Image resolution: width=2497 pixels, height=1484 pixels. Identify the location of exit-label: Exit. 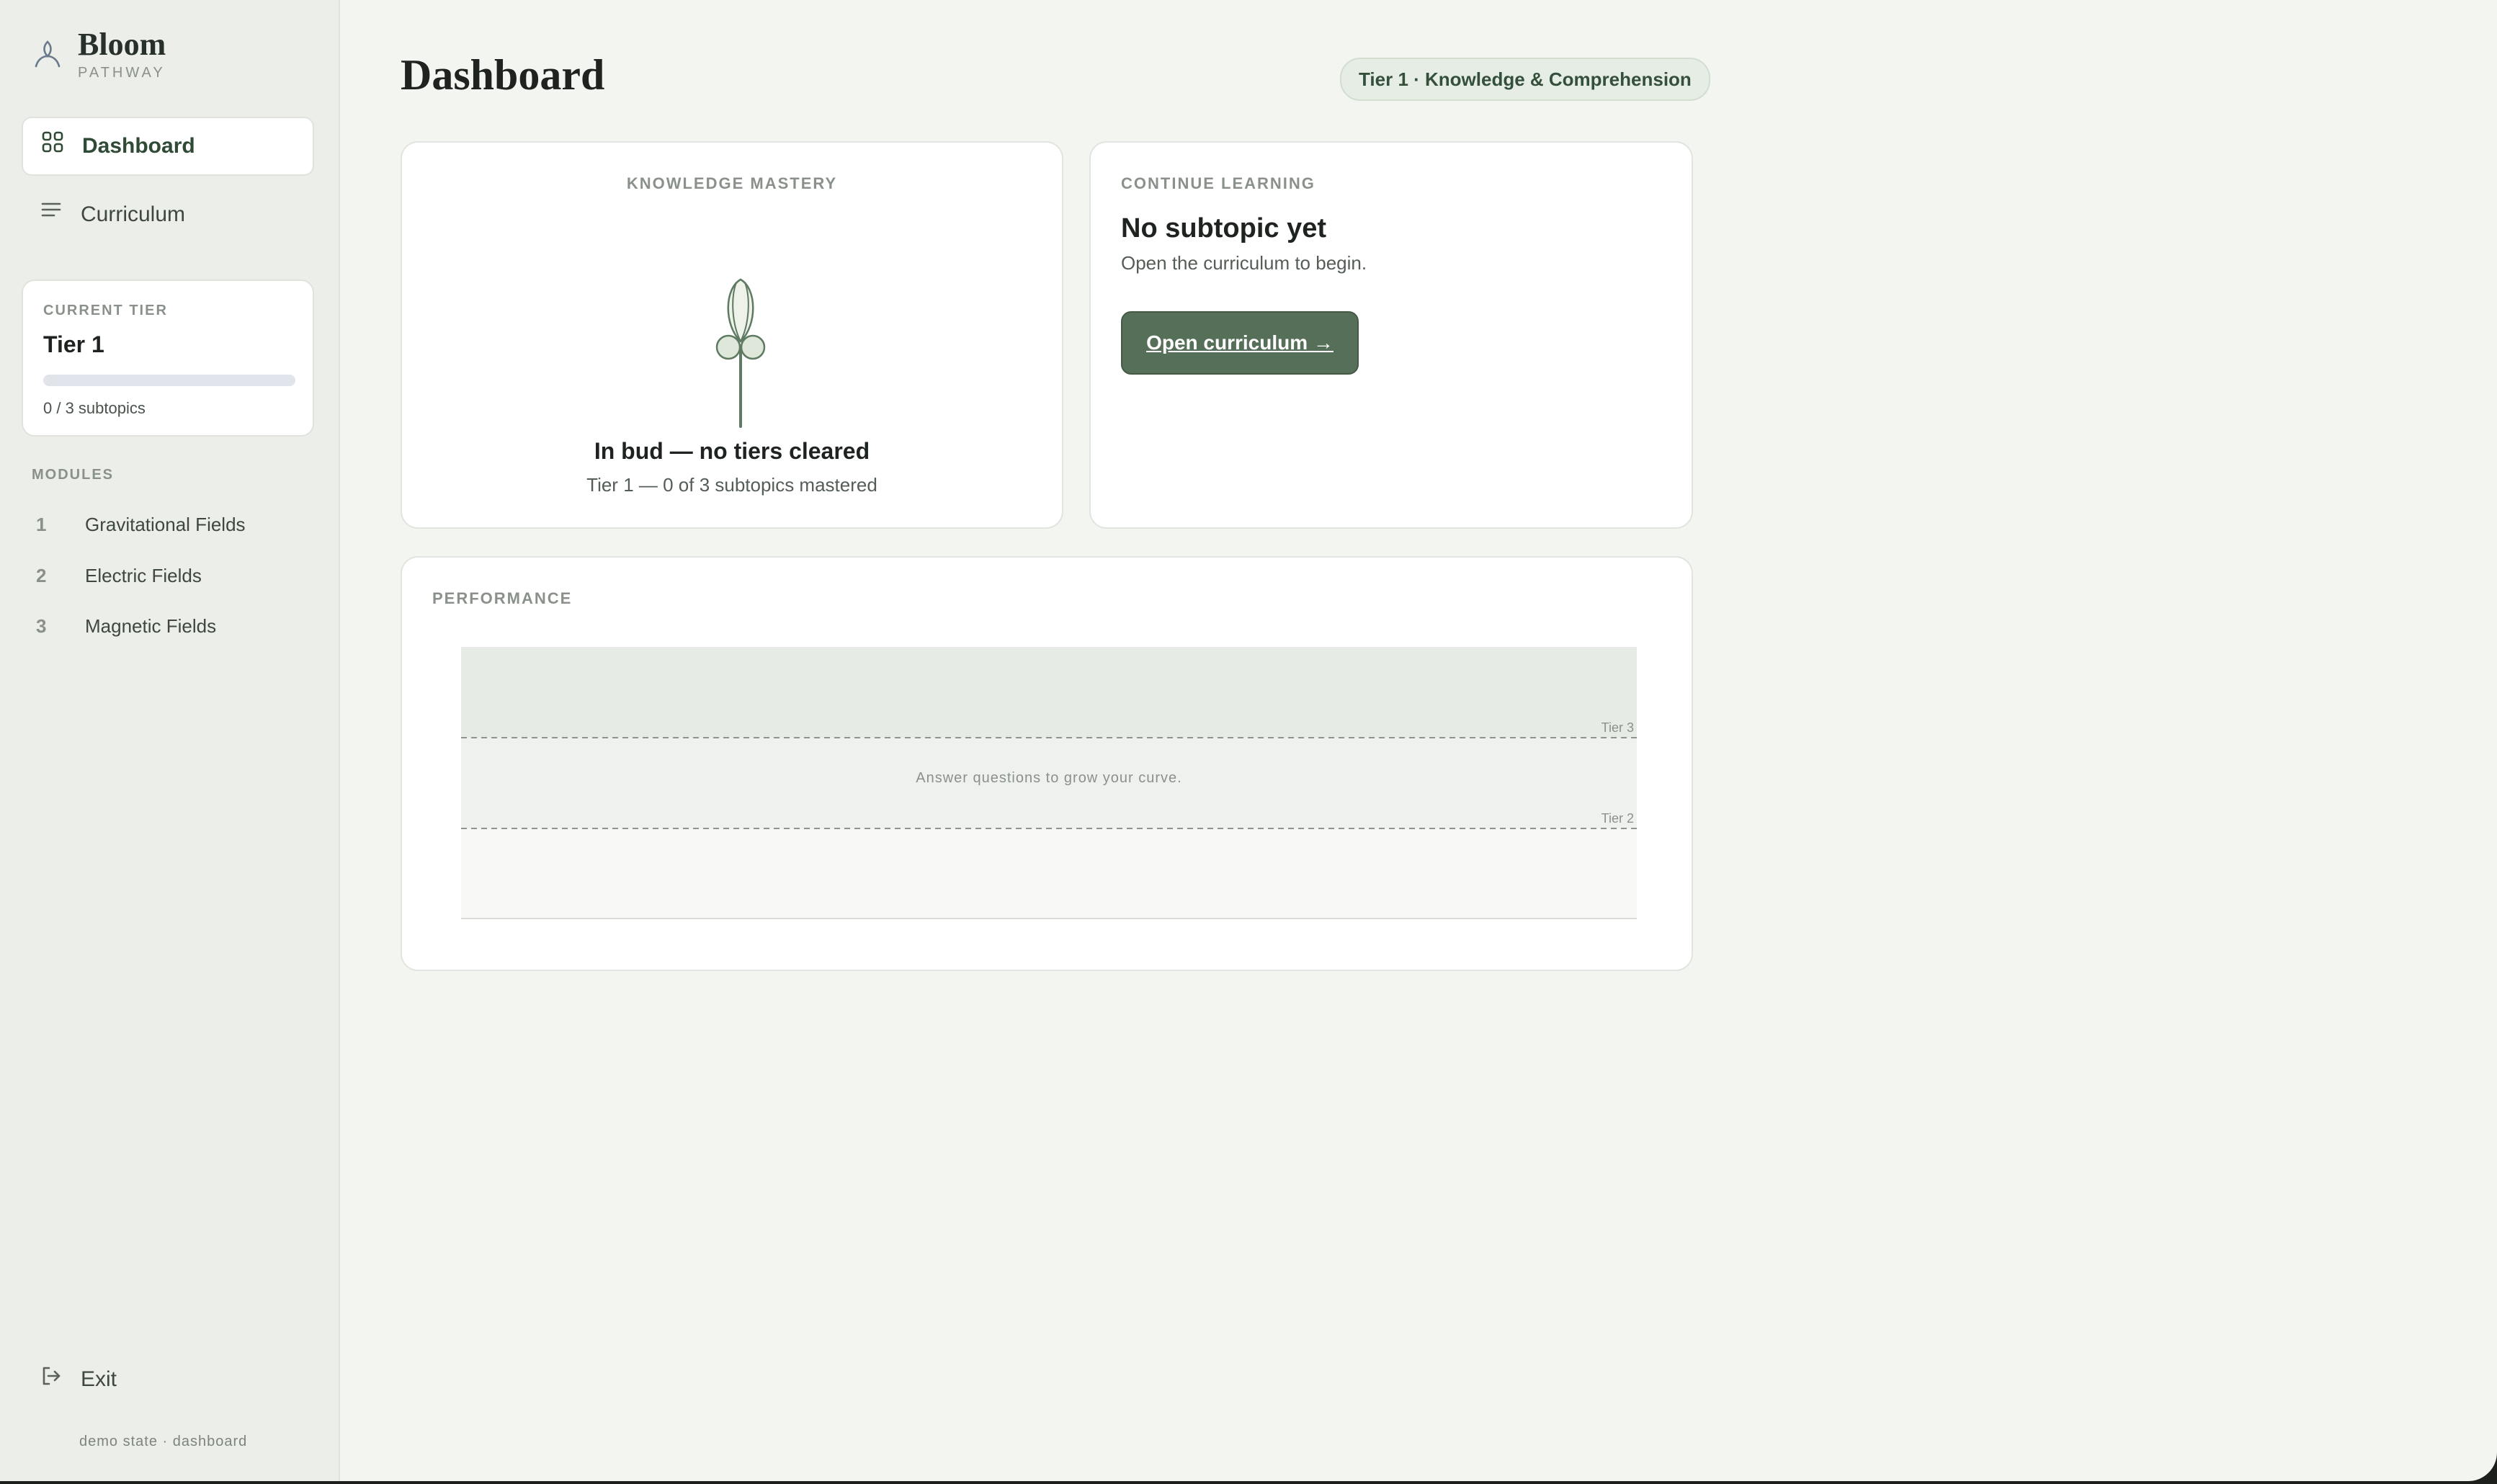
(99, 1379).